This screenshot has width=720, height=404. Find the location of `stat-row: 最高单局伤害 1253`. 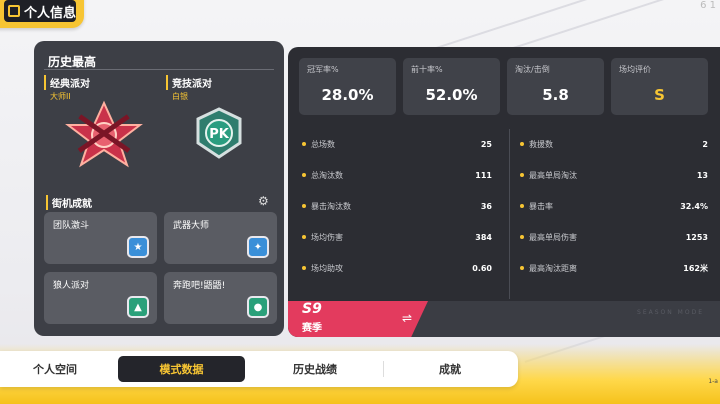

stat-row: 最高单局伤害 1253 is located at coordinates (614, 237).